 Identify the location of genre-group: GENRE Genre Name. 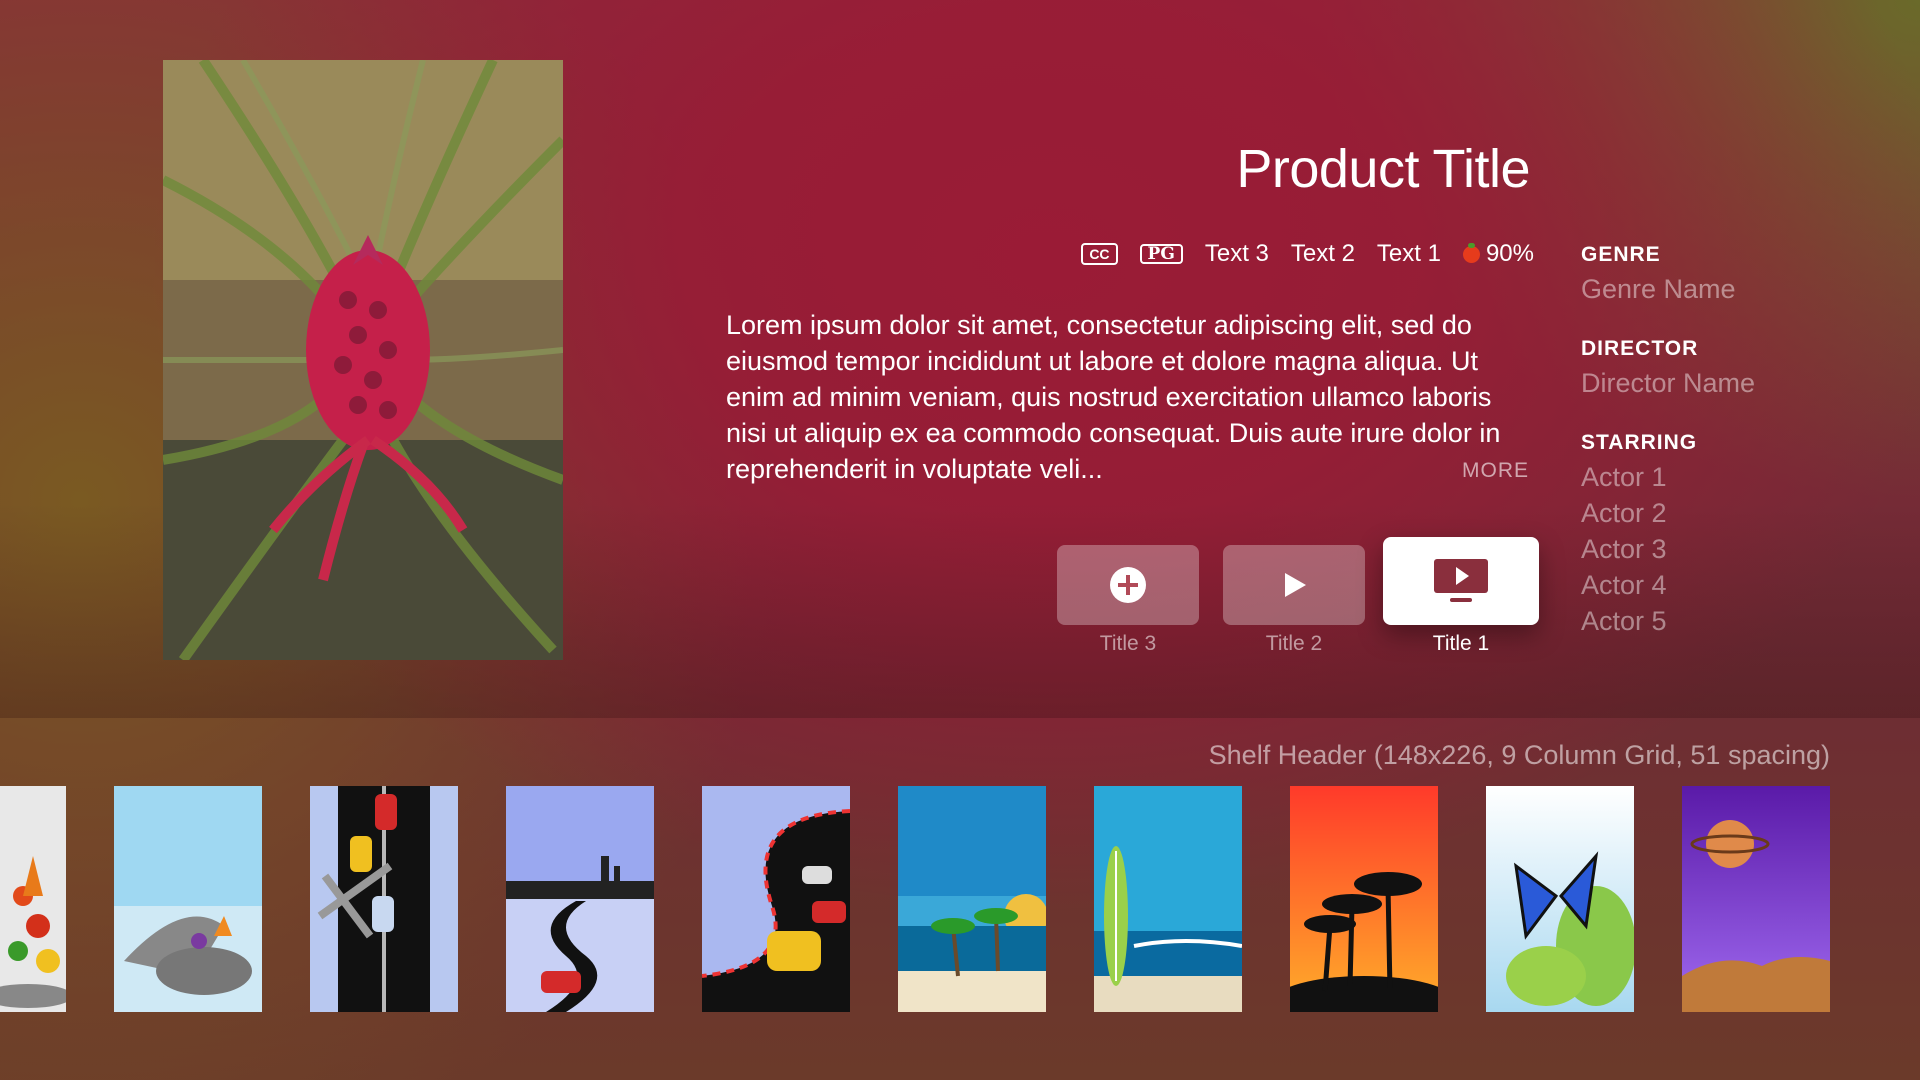
(1731, 275).